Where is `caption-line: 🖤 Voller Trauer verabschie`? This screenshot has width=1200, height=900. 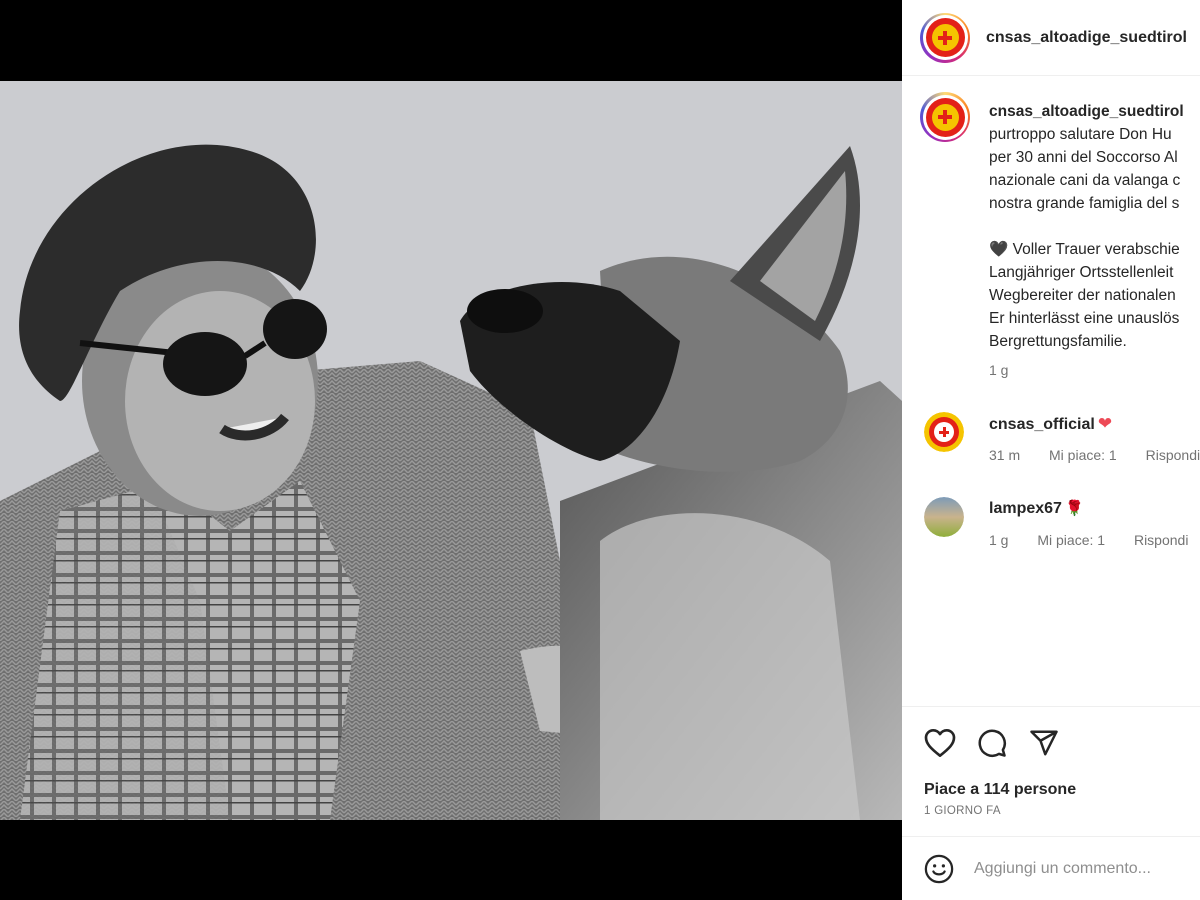
caption-line: 🖤 Voller Trauer verabschie is located at coordinates (1084, 249).